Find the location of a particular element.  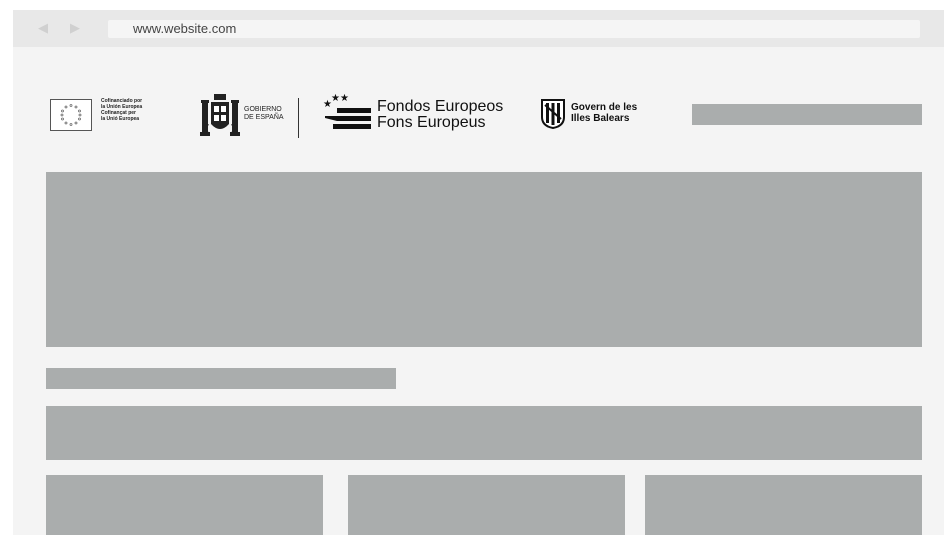

heading-placeholder is located at coordinates (221, 378).